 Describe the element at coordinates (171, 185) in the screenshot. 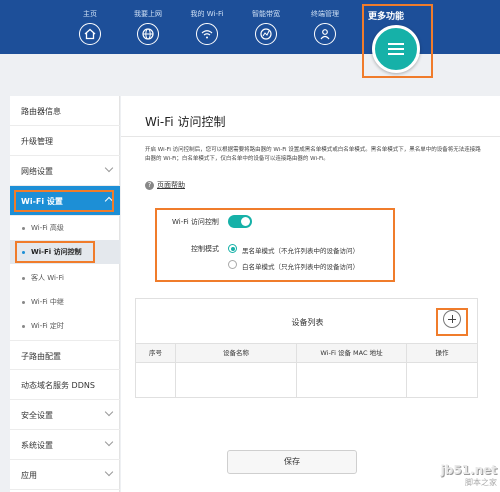

I see `help-link-label: 页面帮助` at that location.